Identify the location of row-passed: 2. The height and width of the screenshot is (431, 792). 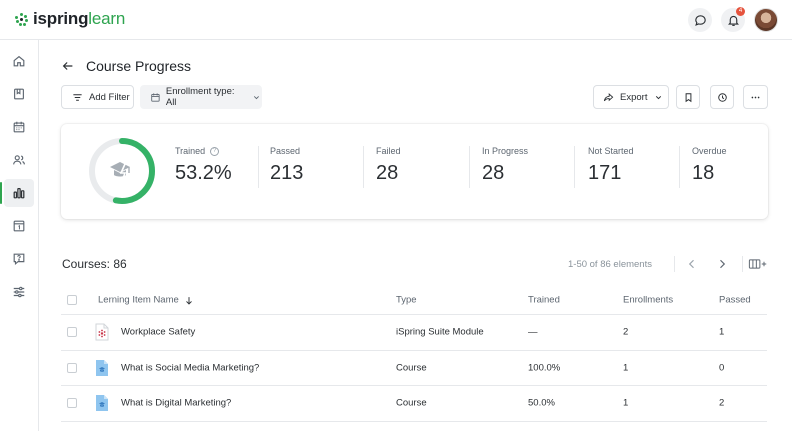
(722, 403).